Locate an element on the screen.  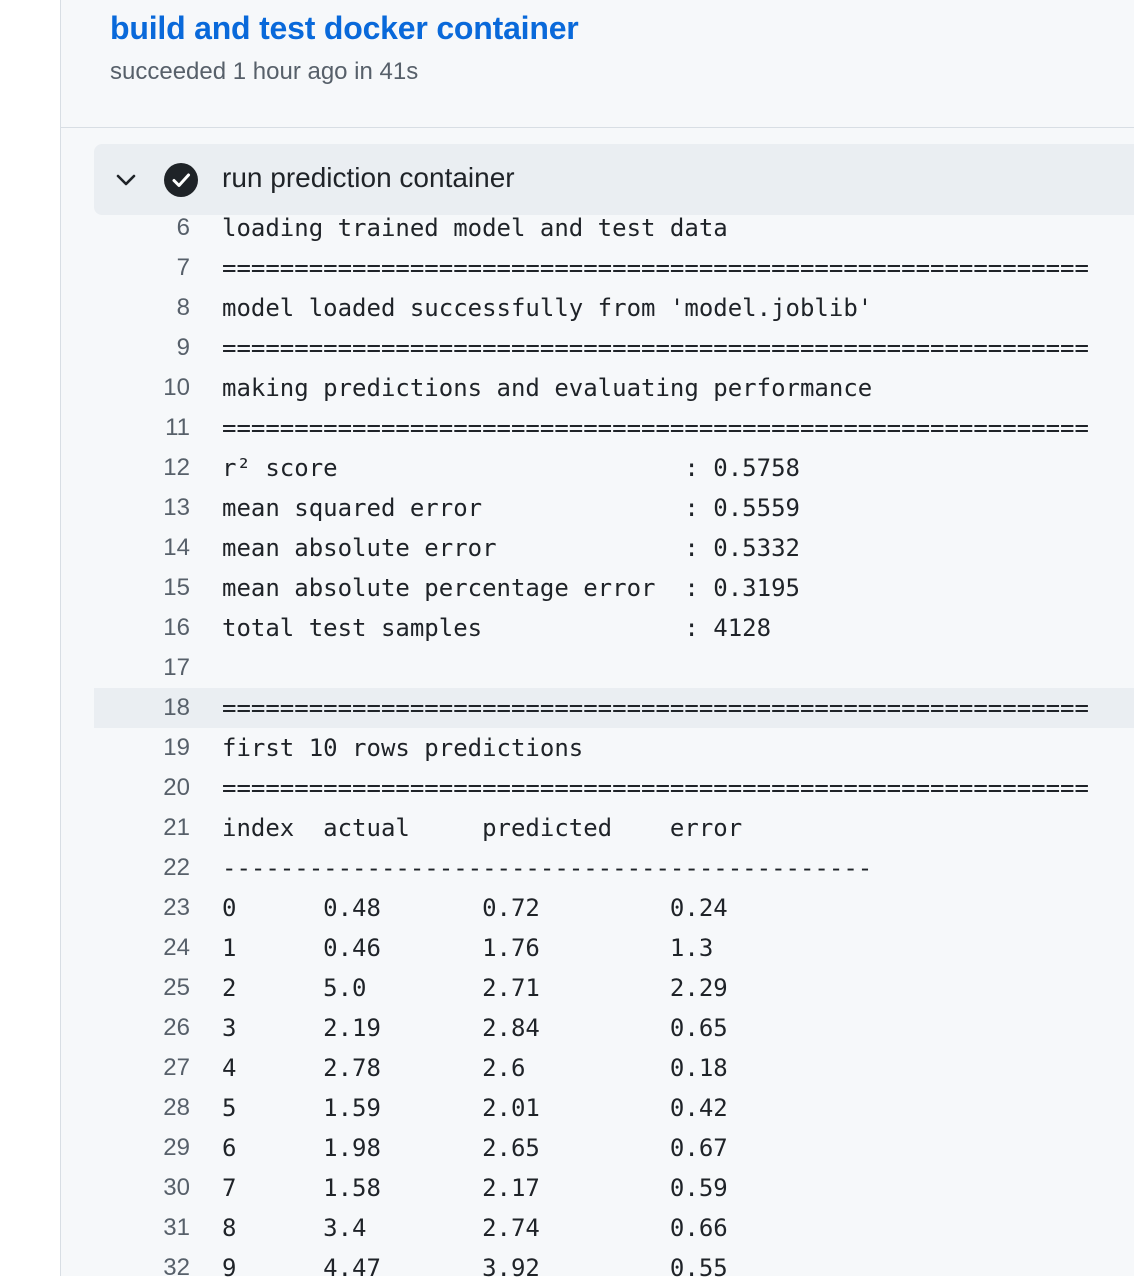
log-line: 26 3 2.19 2.84 0.65 is located at coordinates (614, 1028).